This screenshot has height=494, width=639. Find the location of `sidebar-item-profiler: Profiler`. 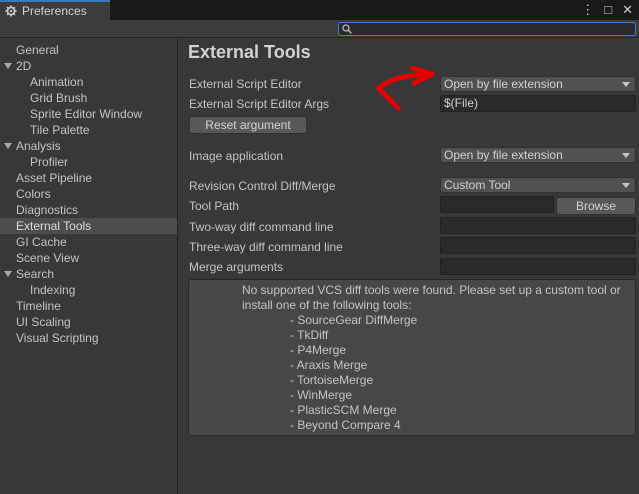

sidebar-item-profiler: Profiler is located at coordinates (88, 162).